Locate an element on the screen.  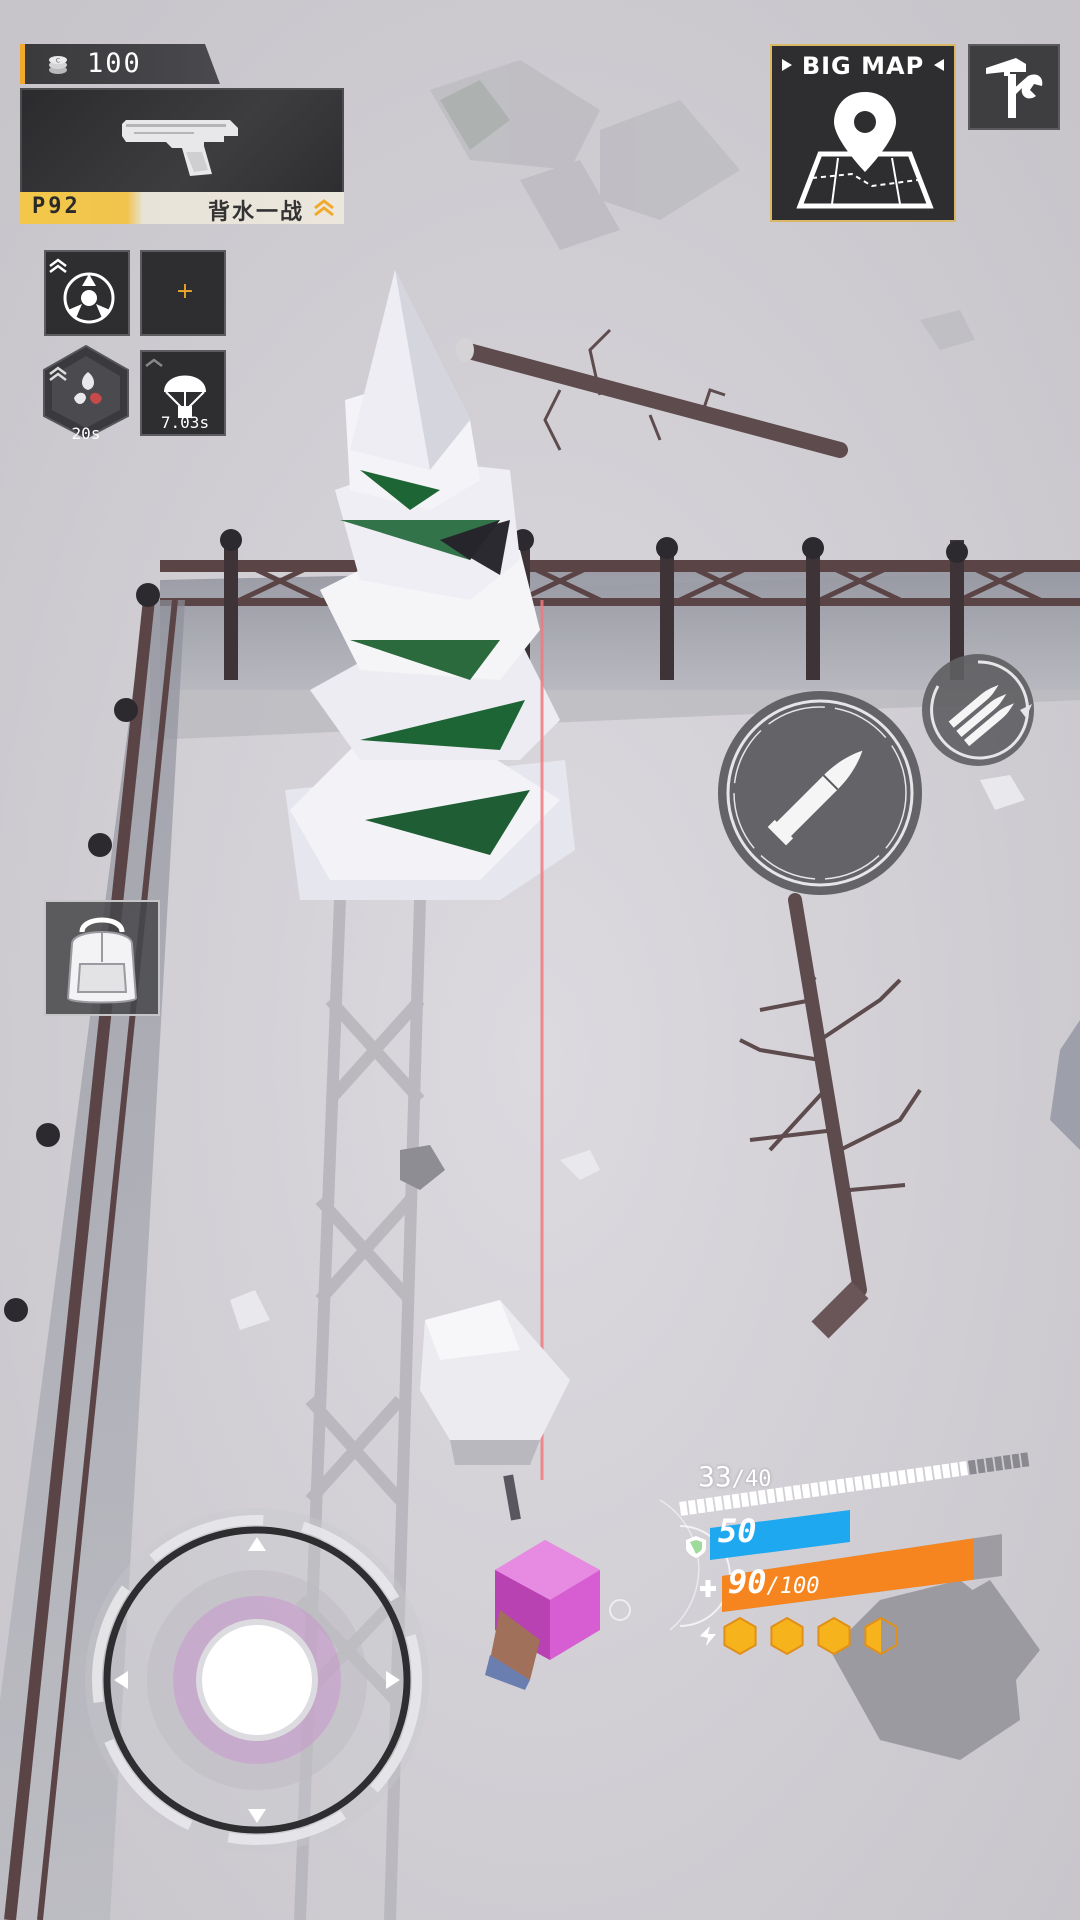
weapon-footer: P92 背水一战 is located at coordinates (182, 208).